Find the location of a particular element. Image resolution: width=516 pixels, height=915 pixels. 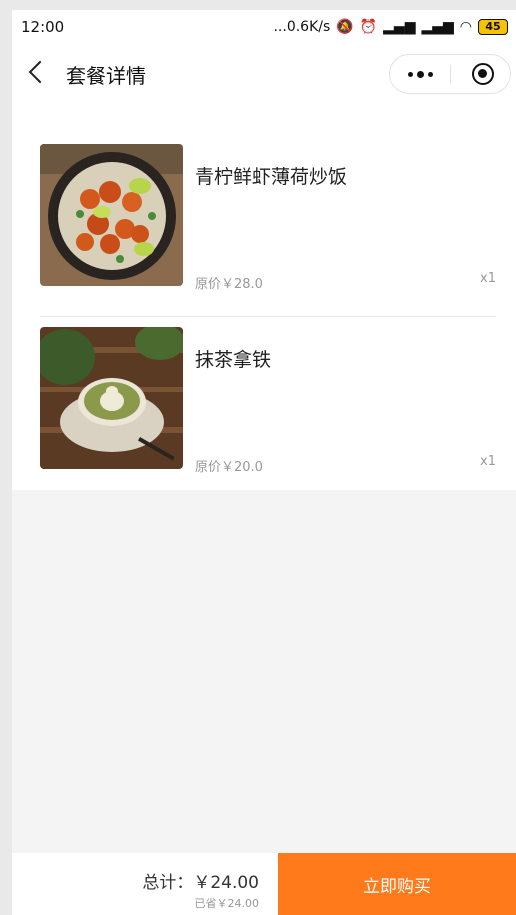

shrimp-fried-rice-photo is located at coordinates (111, 215).